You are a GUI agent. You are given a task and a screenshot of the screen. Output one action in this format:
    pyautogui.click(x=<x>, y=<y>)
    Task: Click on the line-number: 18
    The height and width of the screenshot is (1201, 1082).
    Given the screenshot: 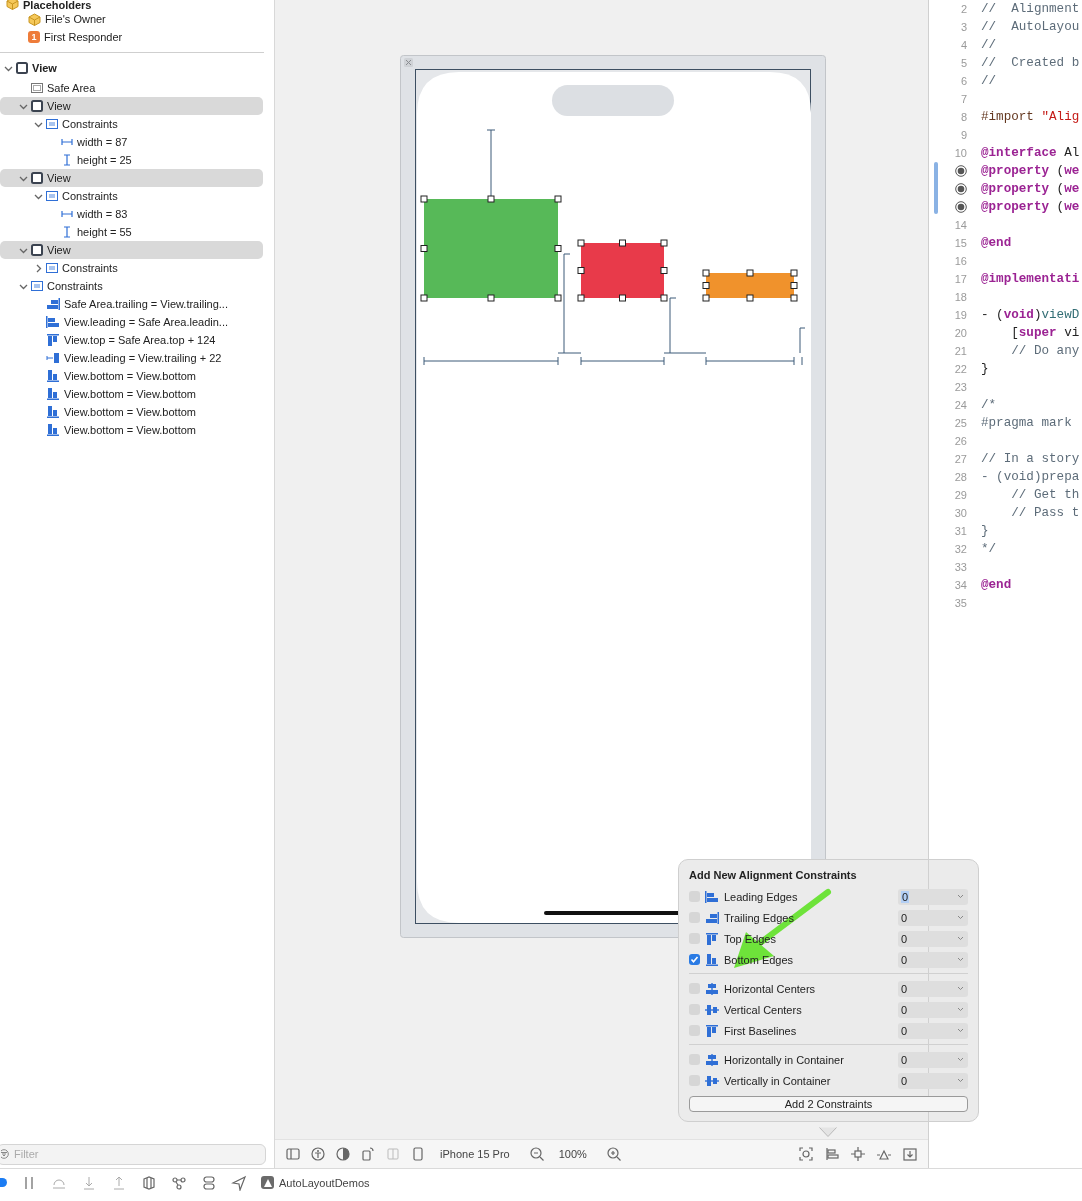 What is the action you would take?
    pyautogui.click(x=960, y=297)
    